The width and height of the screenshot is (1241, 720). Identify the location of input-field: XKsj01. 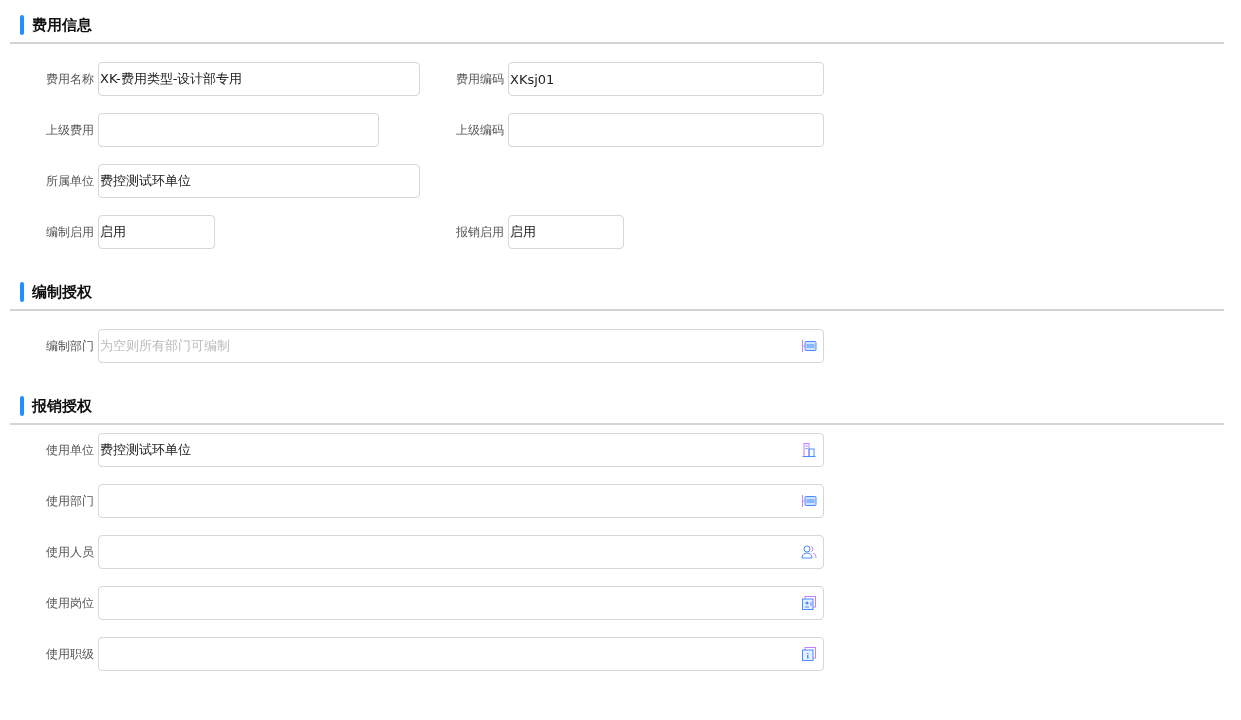
(666, 79).